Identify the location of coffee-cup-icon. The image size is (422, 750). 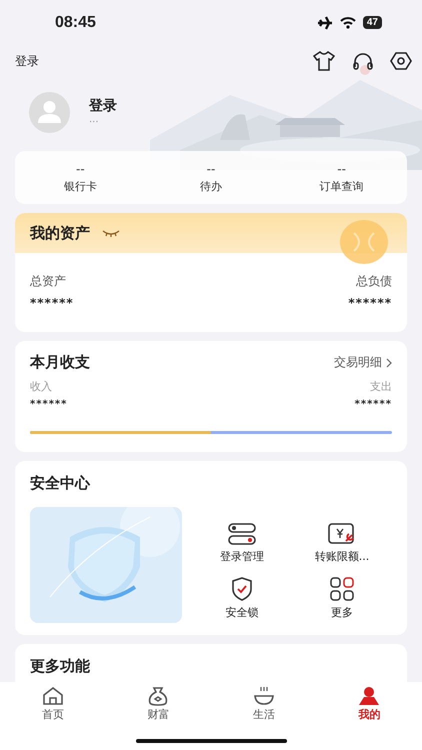
(263, 696).